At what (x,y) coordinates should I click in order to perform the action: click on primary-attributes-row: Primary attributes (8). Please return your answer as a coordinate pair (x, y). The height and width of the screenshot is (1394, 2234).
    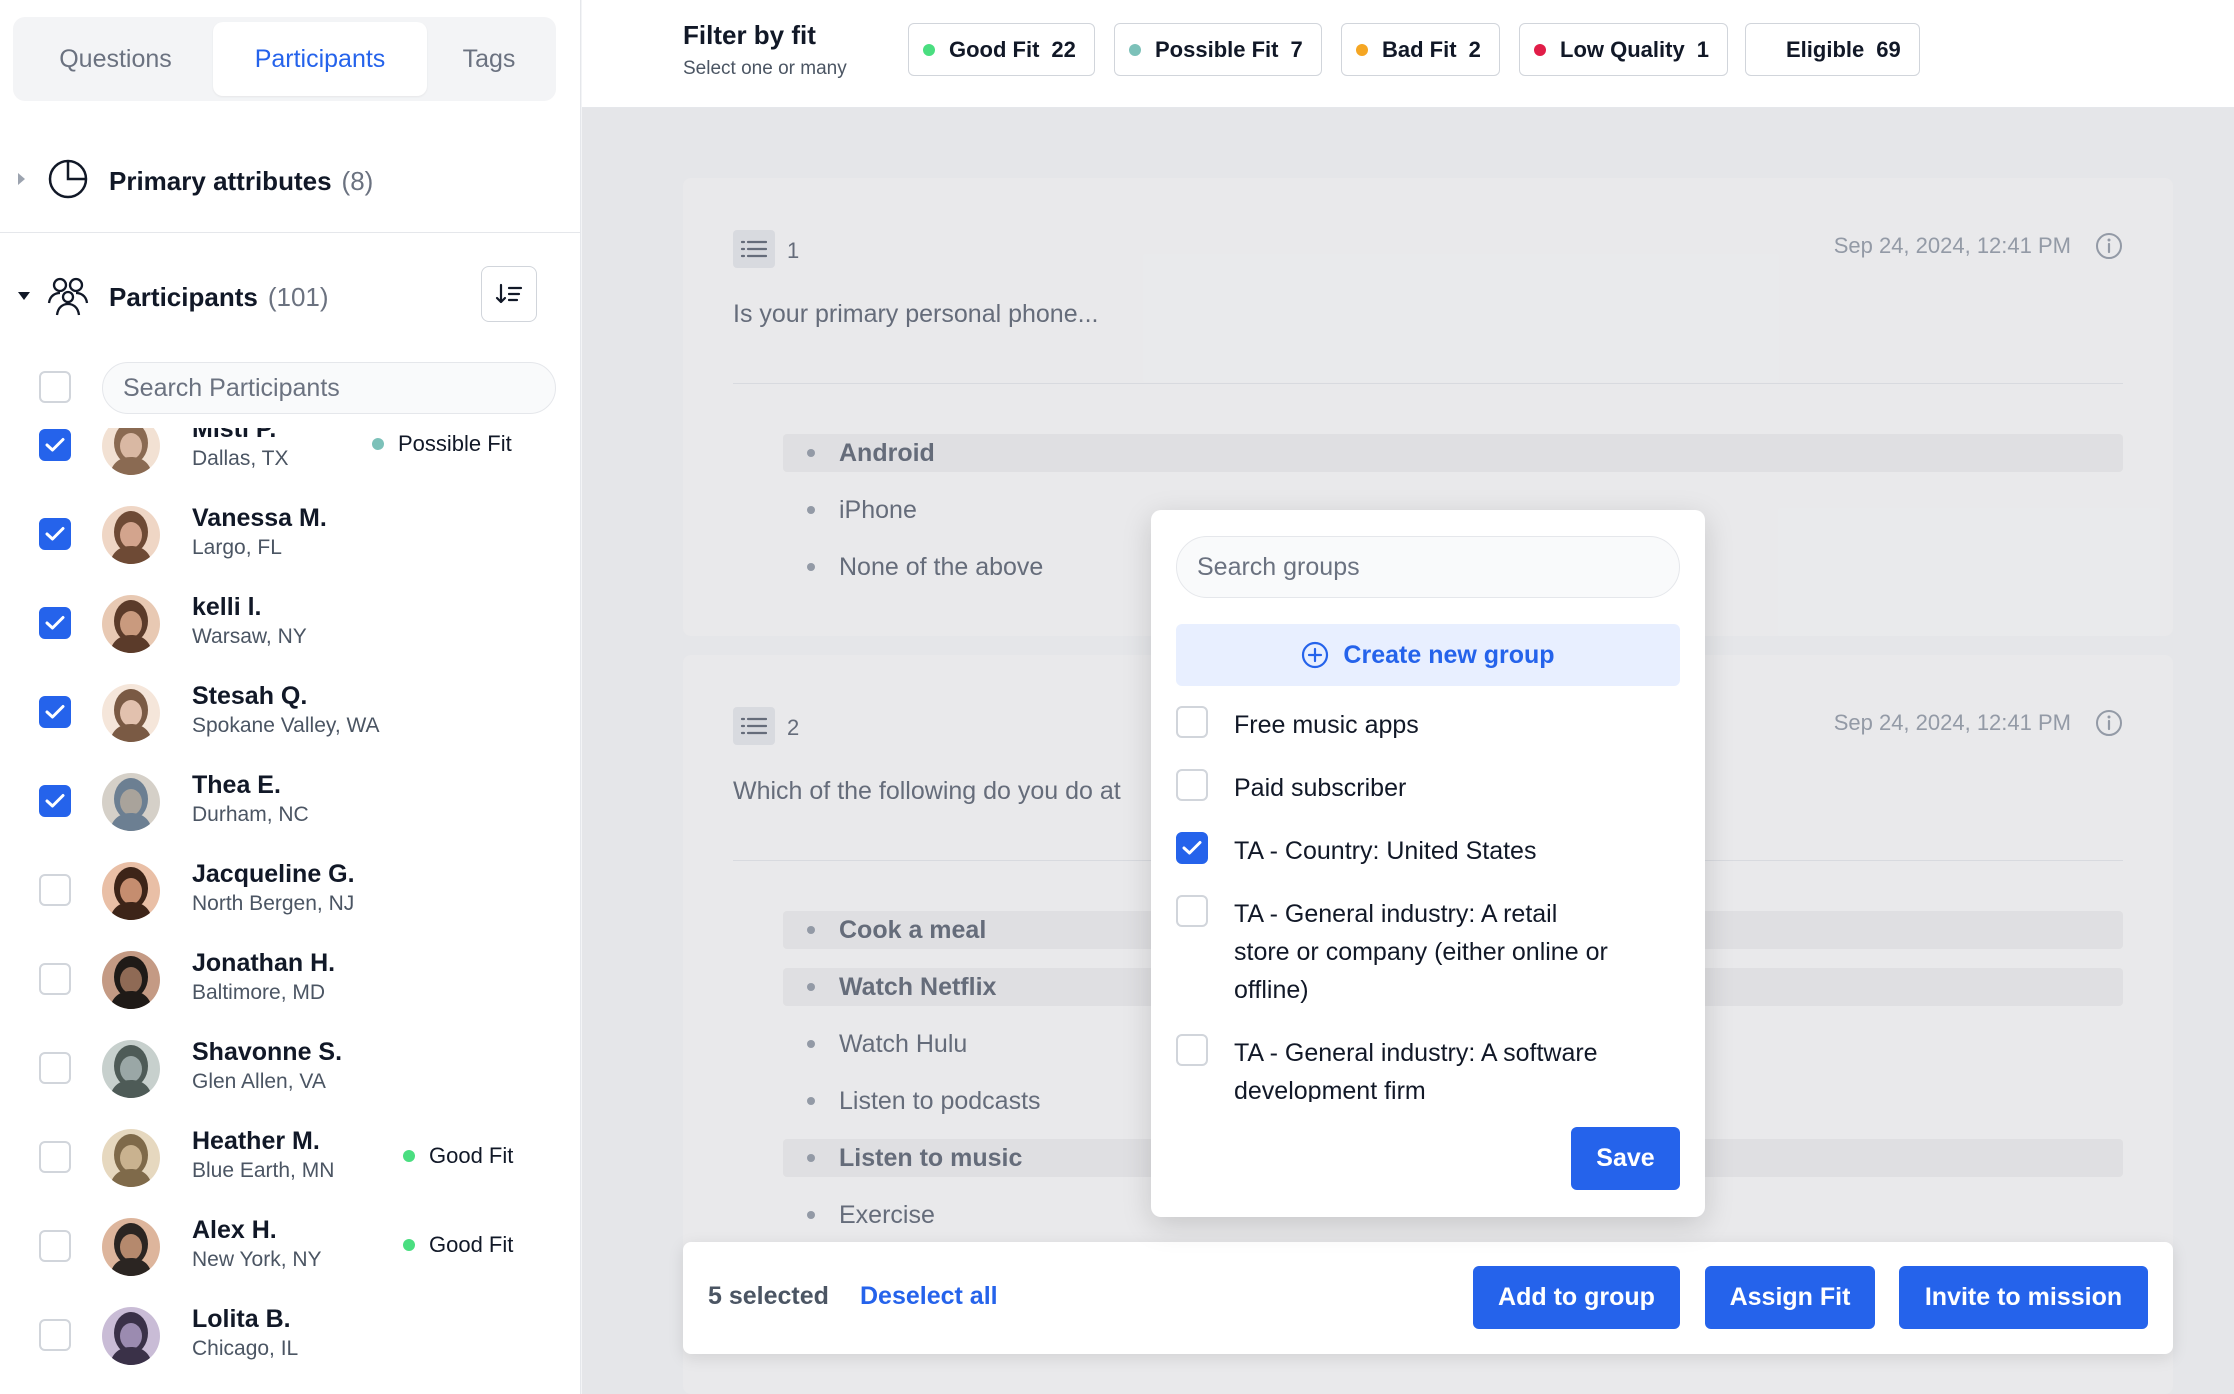
    Looking at the image, I should click on (290, 179).